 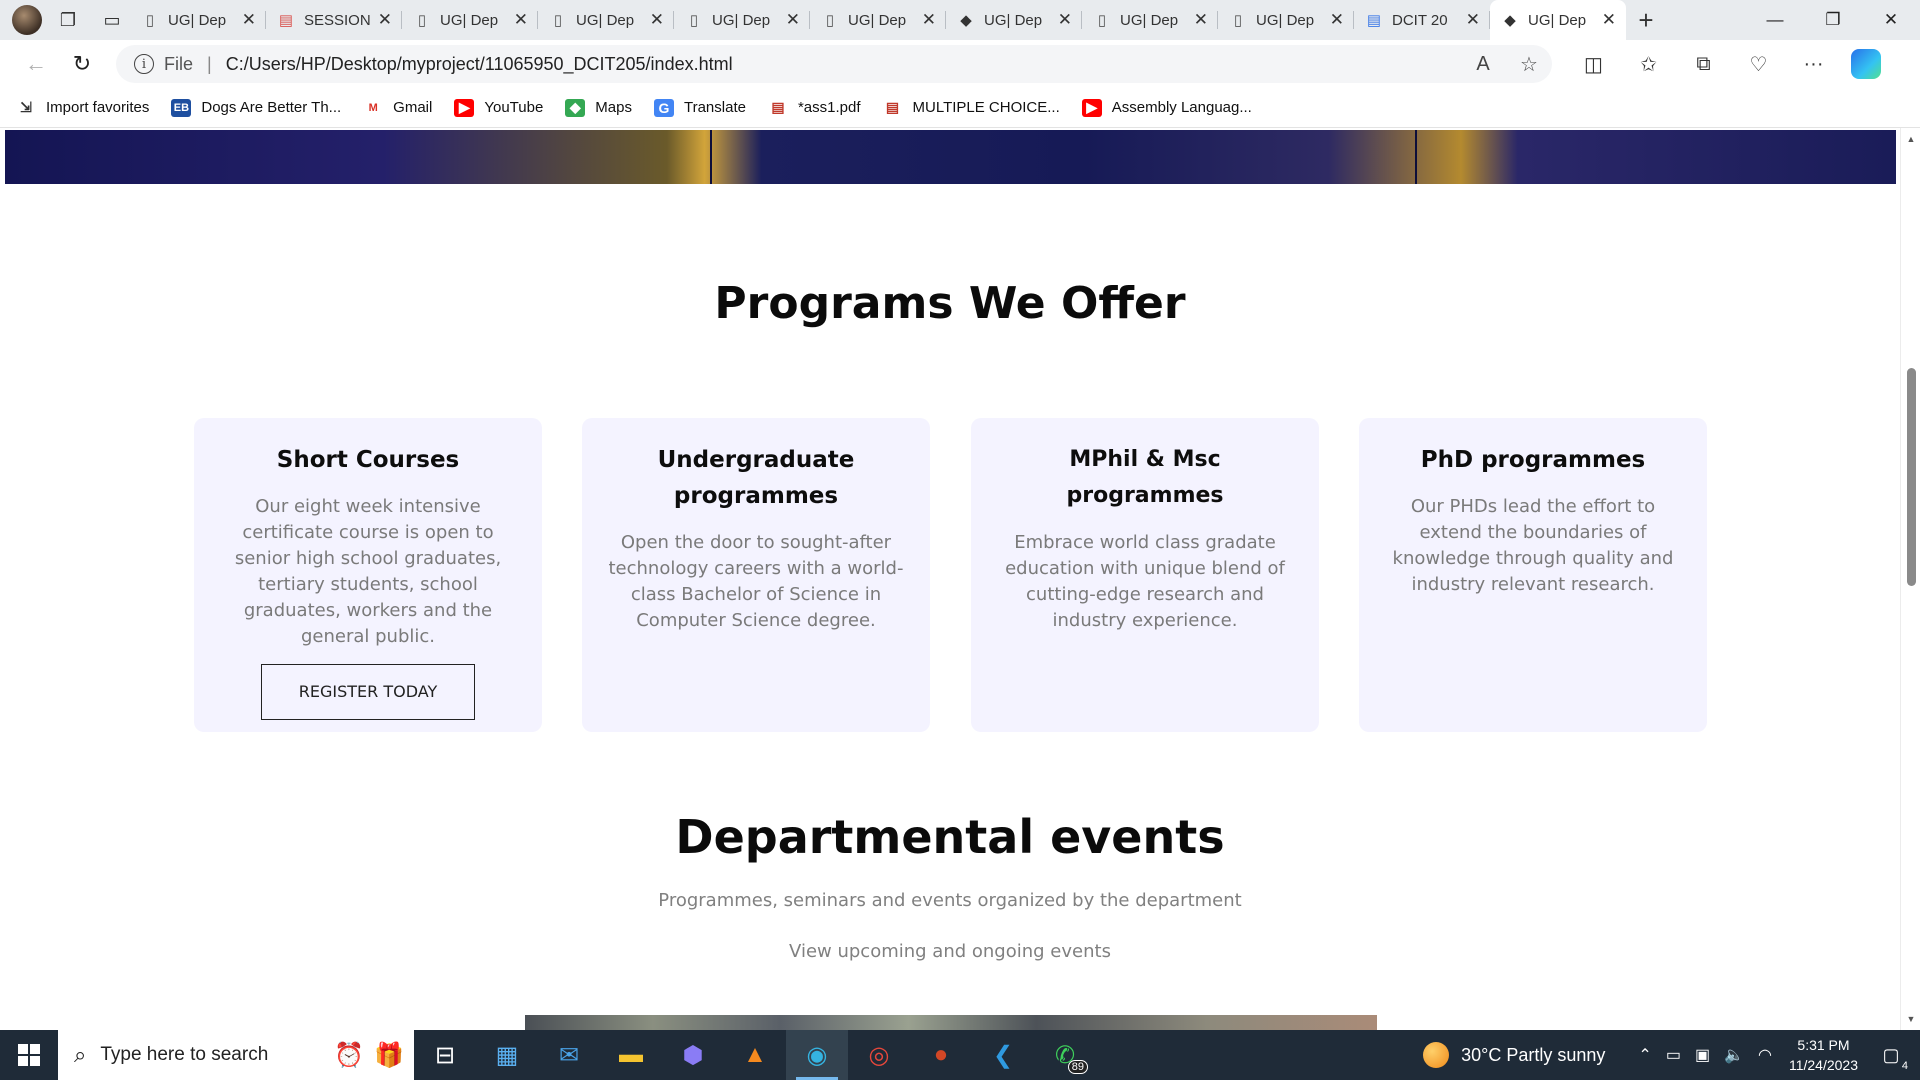 What do you see at coordinates (1593, 64) in the screenshot?
I see `split-screen-icon: ◫` at bounding box center [1593, 64].